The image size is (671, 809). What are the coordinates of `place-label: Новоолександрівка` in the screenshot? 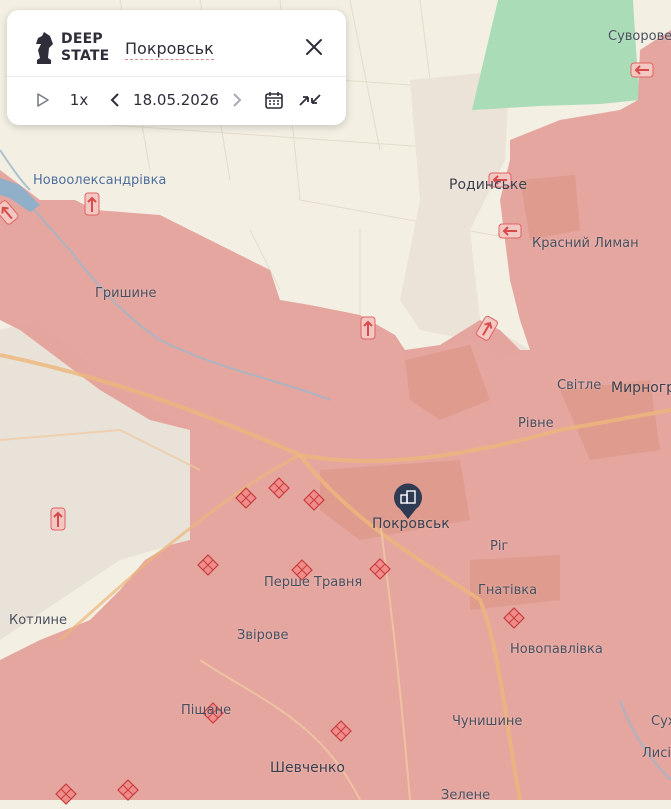 It's located at (100, 180).